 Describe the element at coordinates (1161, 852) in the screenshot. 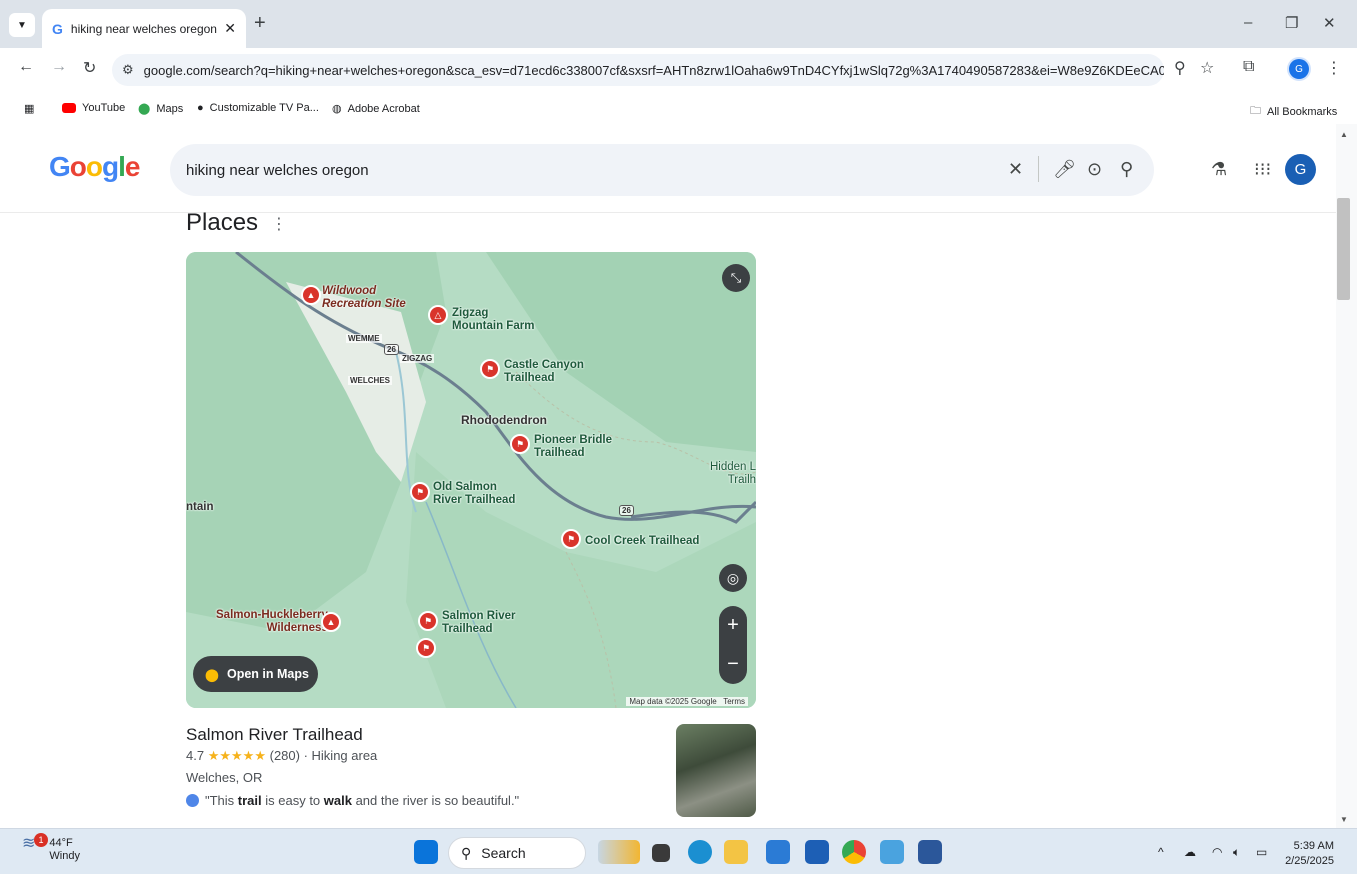

I see `chevron-up-icon: ^` at that location.